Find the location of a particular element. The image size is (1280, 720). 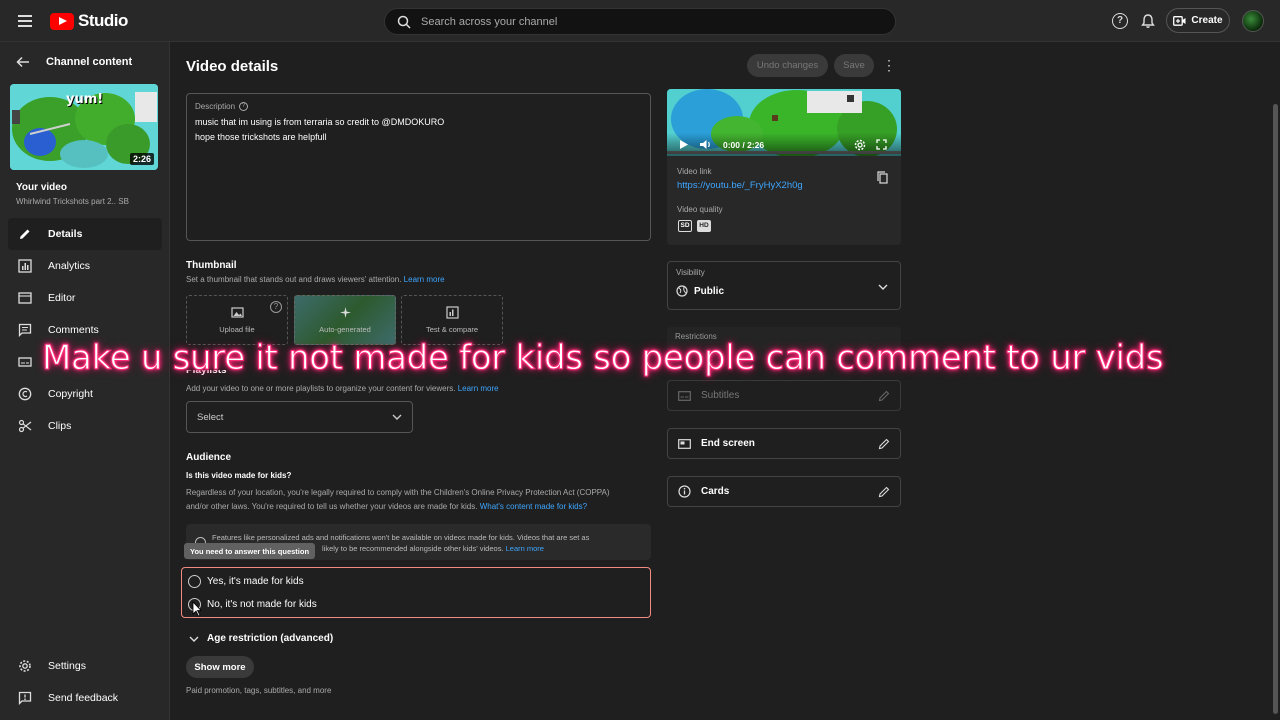

chart-icon is located at coordinates (452, 312).